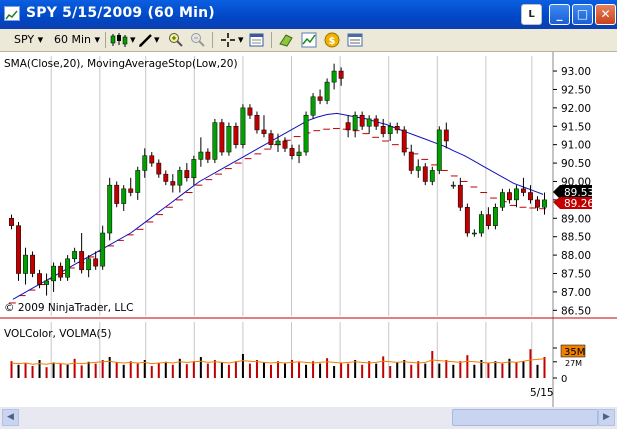  What do you see at coordinates (332, 40) in the screenshot?
I see `chart-trader-icon: $` at bounding box center [332, 40].